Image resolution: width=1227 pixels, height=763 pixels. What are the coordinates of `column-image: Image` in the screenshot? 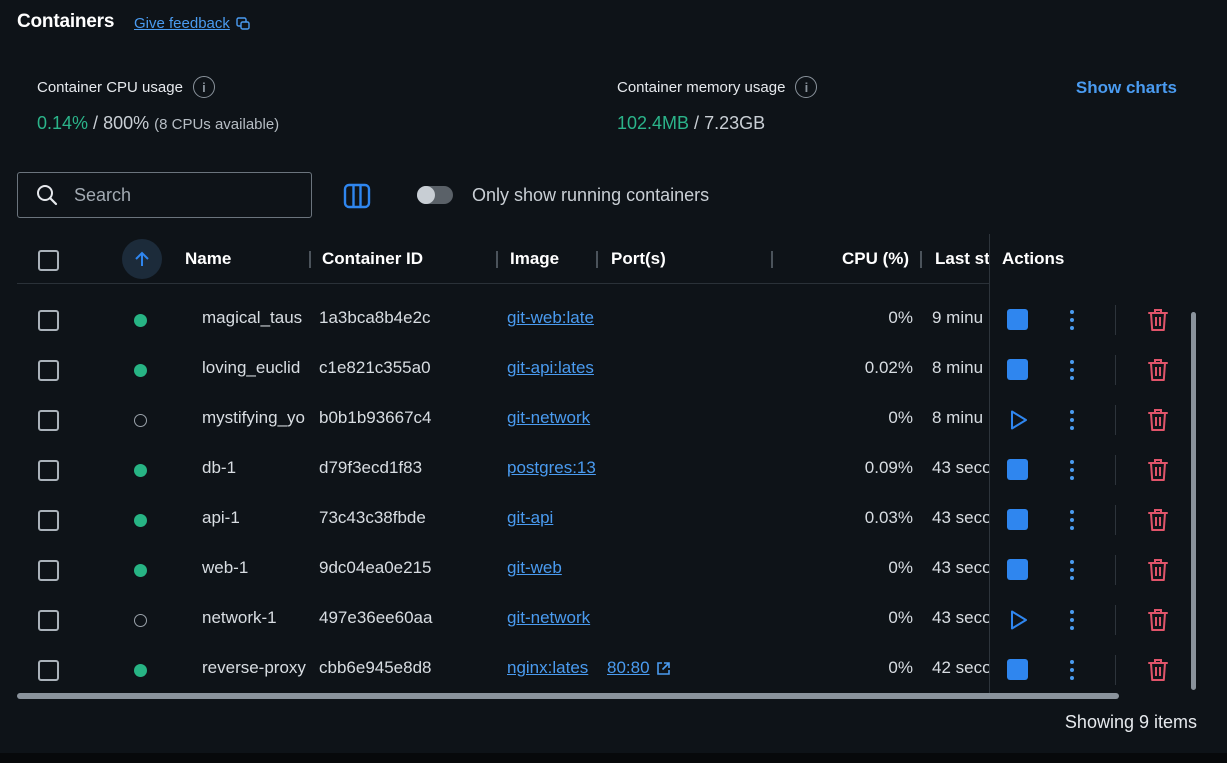 It's located at (534, 259).